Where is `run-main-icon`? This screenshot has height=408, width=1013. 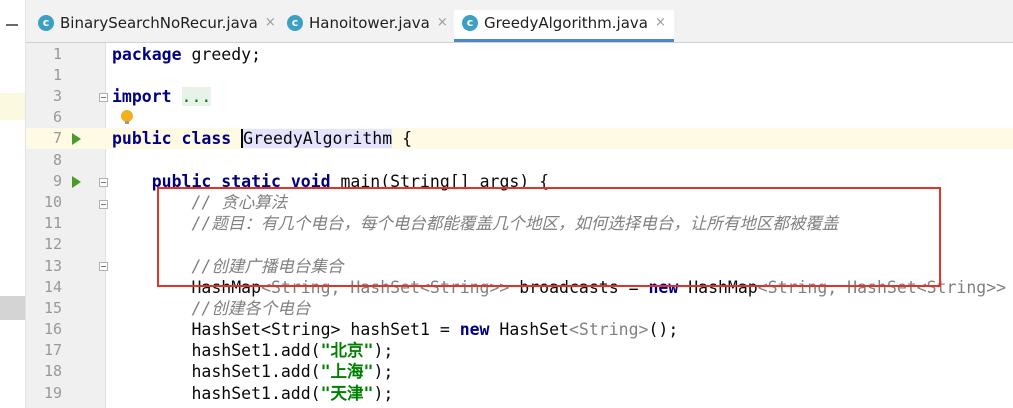
run-main-icon is located at coordinates (76, 182).